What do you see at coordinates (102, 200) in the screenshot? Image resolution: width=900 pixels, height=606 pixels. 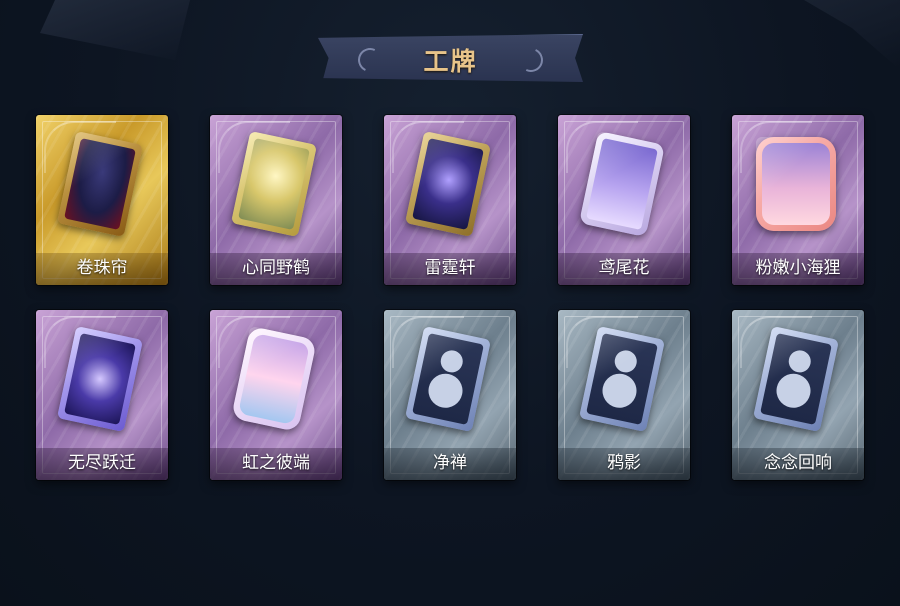 I see `badge-card: 卷珠帘` at bounding box center [102, 200].